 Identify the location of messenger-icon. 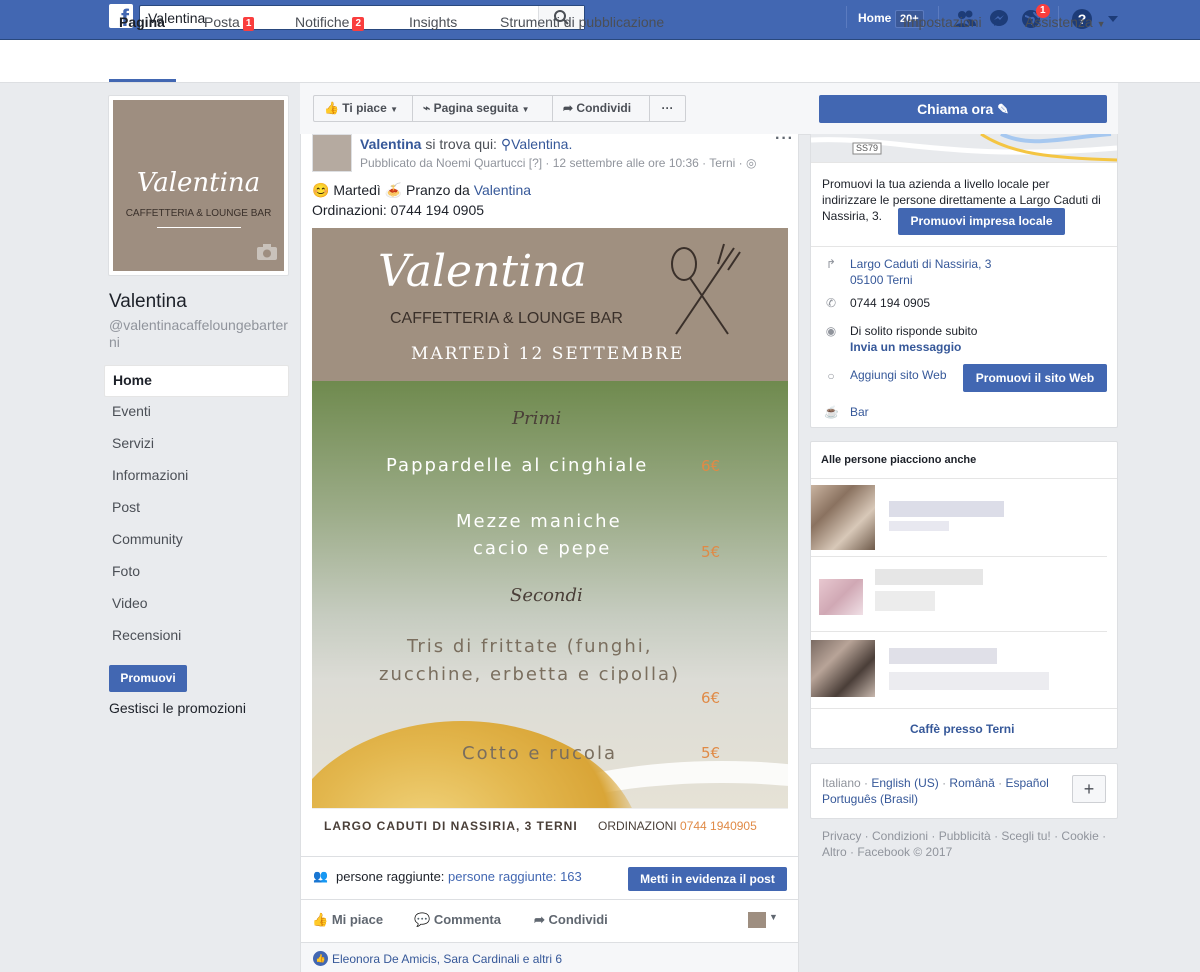
(1000, 19).